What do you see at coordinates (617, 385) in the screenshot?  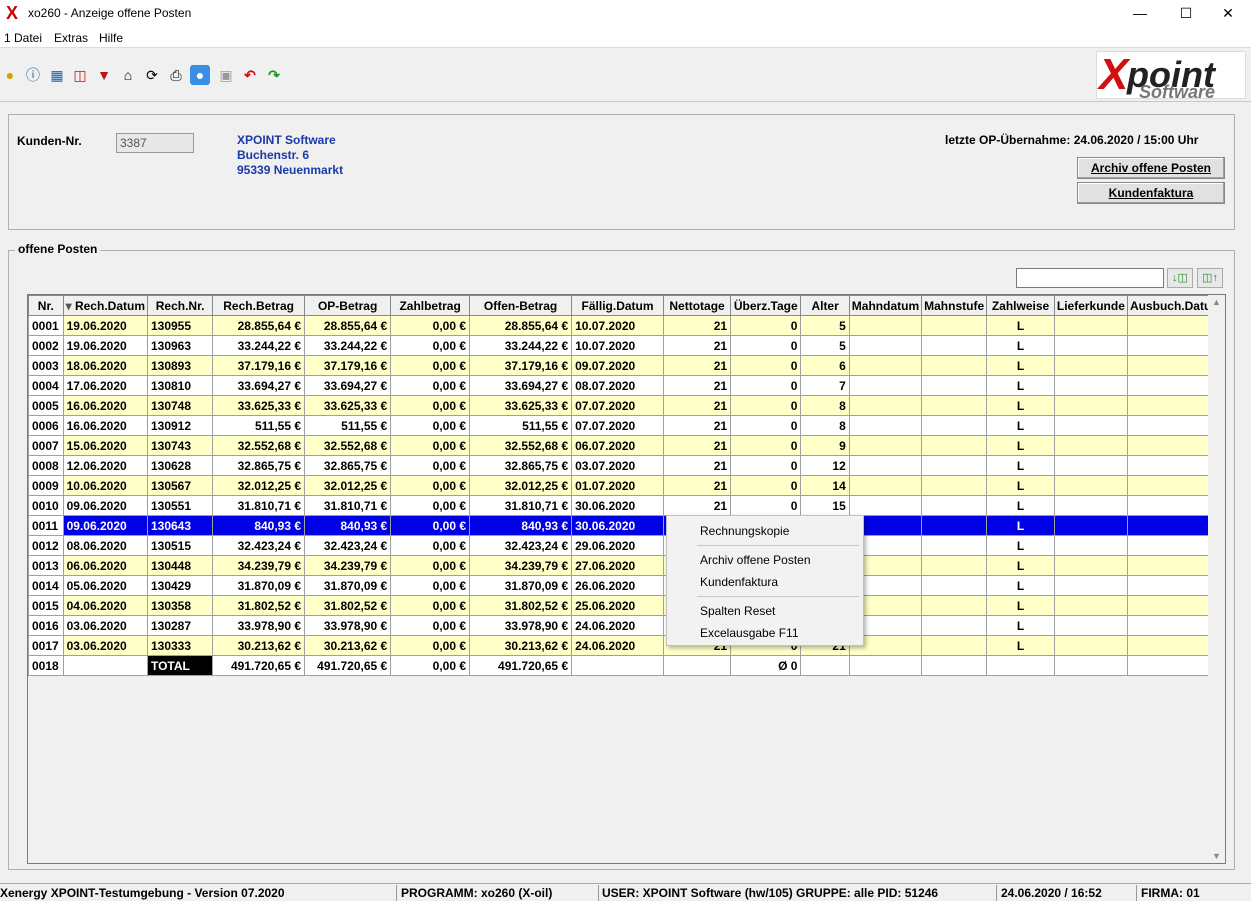 I see `table-cell: 08.07.2020` at bounding box center [617, 385].